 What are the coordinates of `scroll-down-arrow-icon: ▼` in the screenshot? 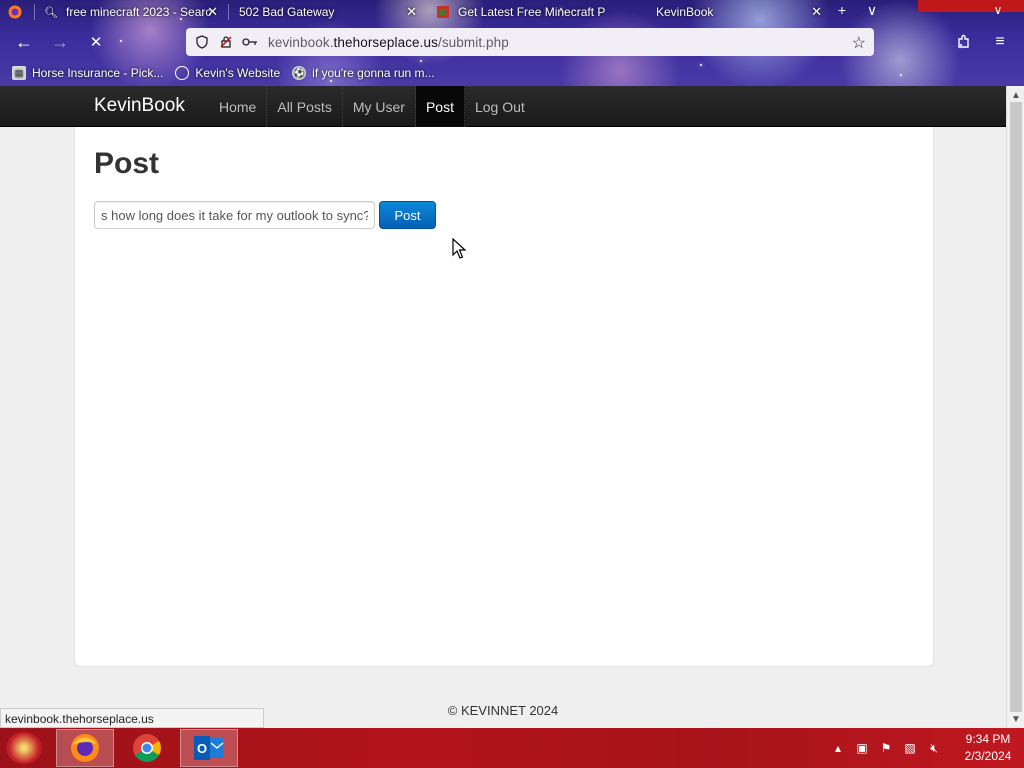 It's located at (1016, 719).